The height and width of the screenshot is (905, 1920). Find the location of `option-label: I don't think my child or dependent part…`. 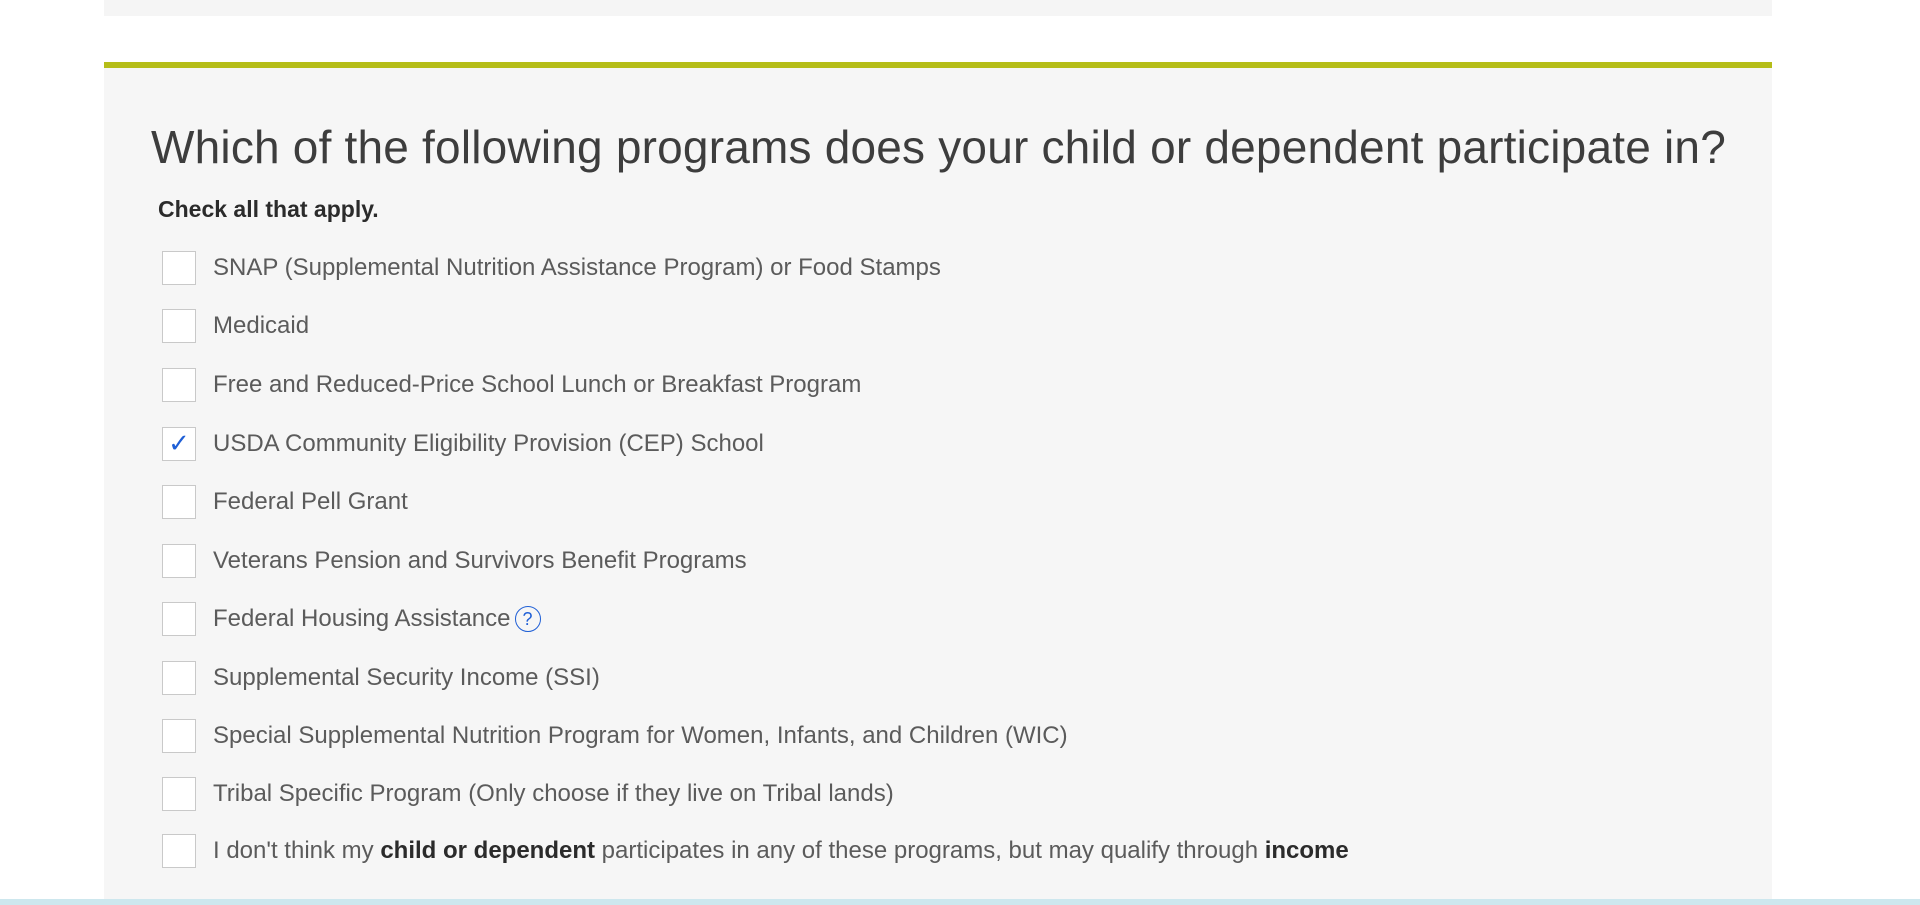

option-label: I don't think my child or dependent part… is located at coordinates (781, 851).